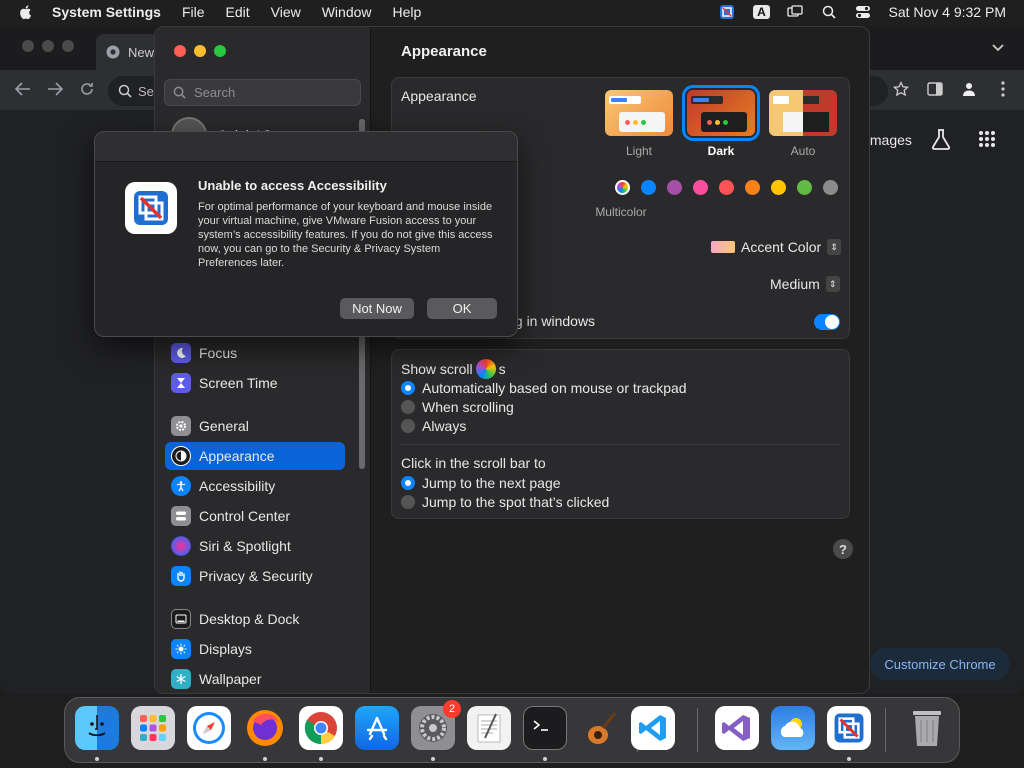 This screenshot has height=768, width=1024. What do you see at coordinates (377, 308) in the screenshot?
I see `not-now-button: Not Now` at bounding box center [377, 308].